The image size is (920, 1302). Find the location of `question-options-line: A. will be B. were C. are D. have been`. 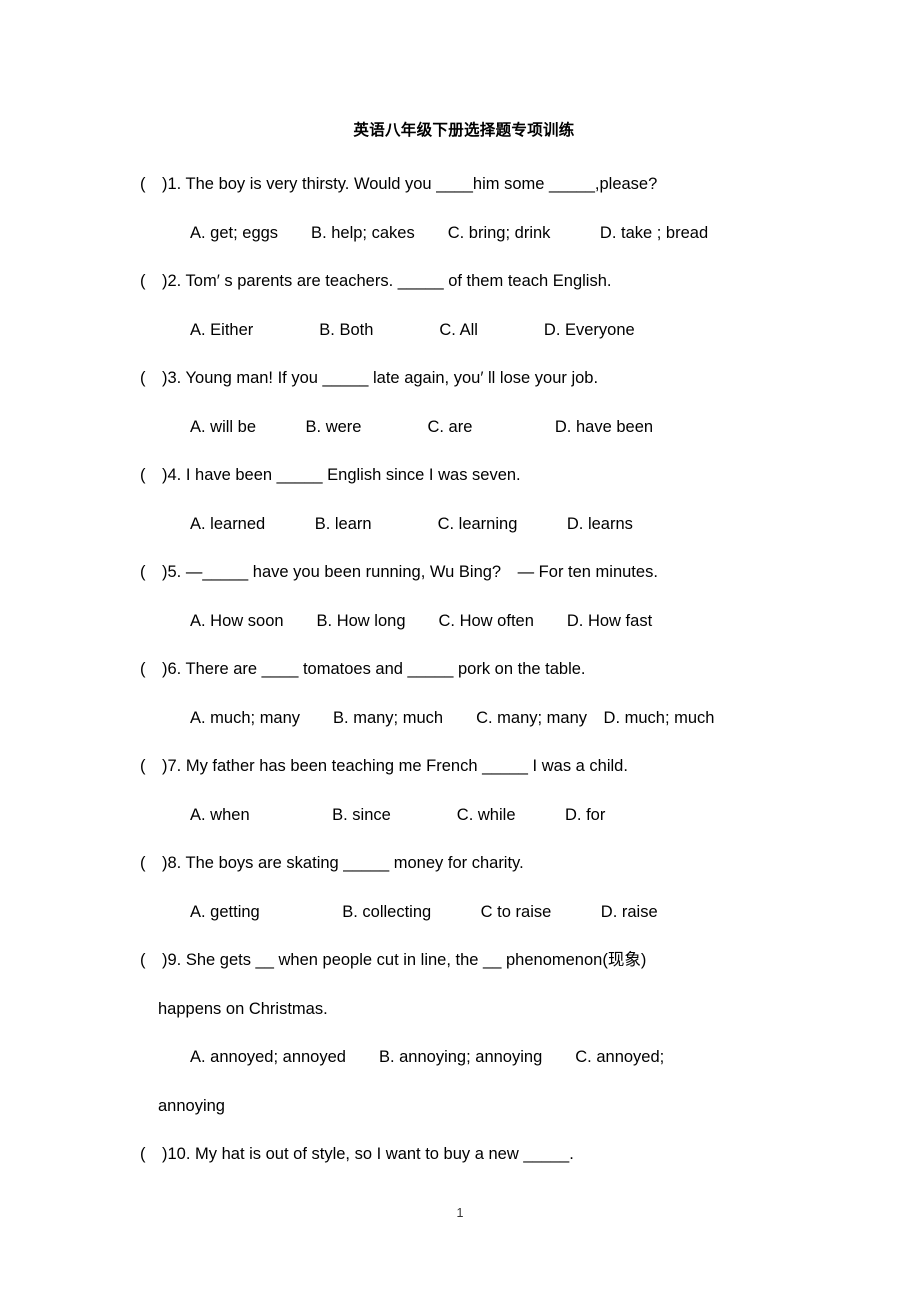

question-options-line: A. will be B. were C. are D. have been is located at coordinates (470, 427).